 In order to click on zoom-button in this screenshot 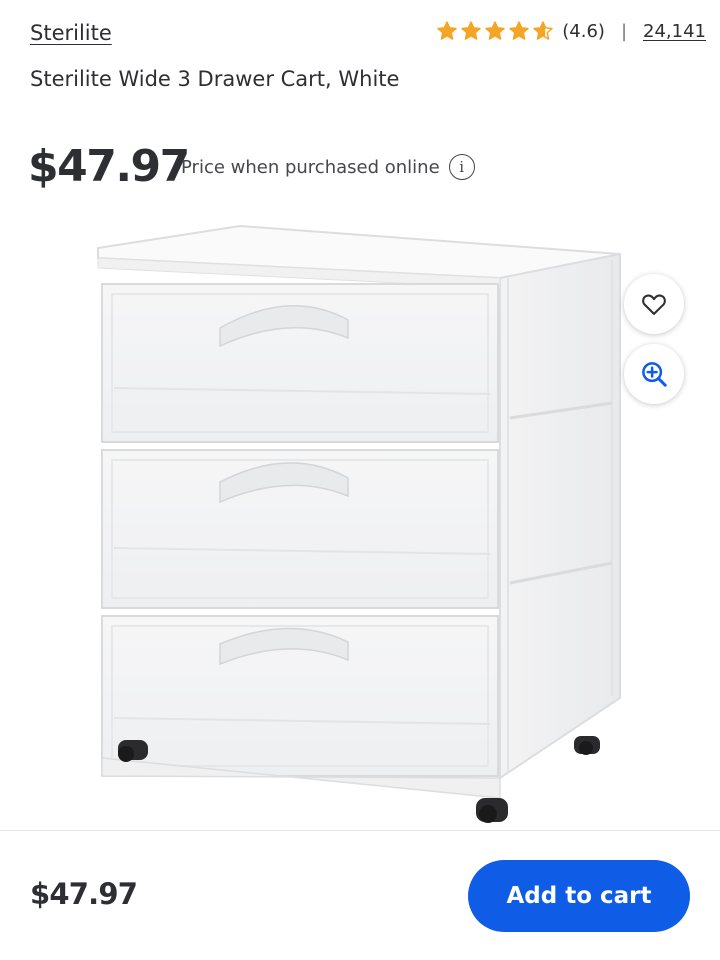, I will do `click(654, 374)`.